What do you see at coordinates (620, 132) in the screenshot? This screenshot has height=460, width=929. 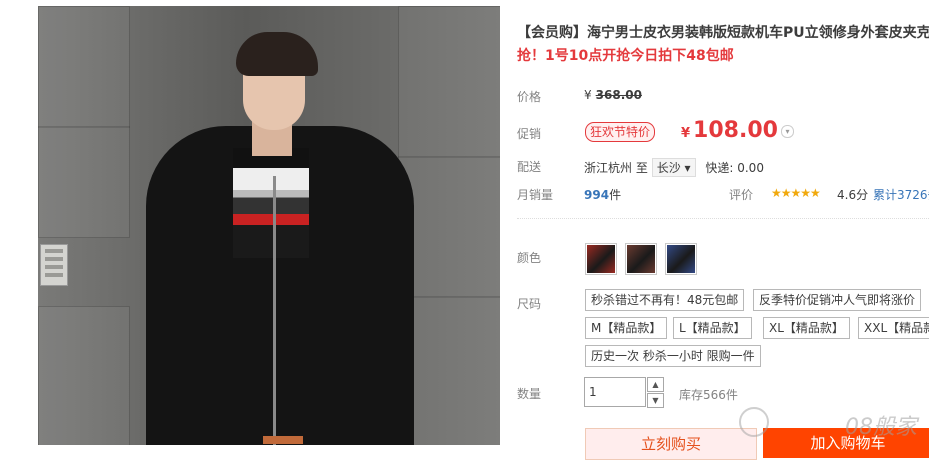 I see `promo-tag: 狂欢节特价` at bounding box center [620, 132].